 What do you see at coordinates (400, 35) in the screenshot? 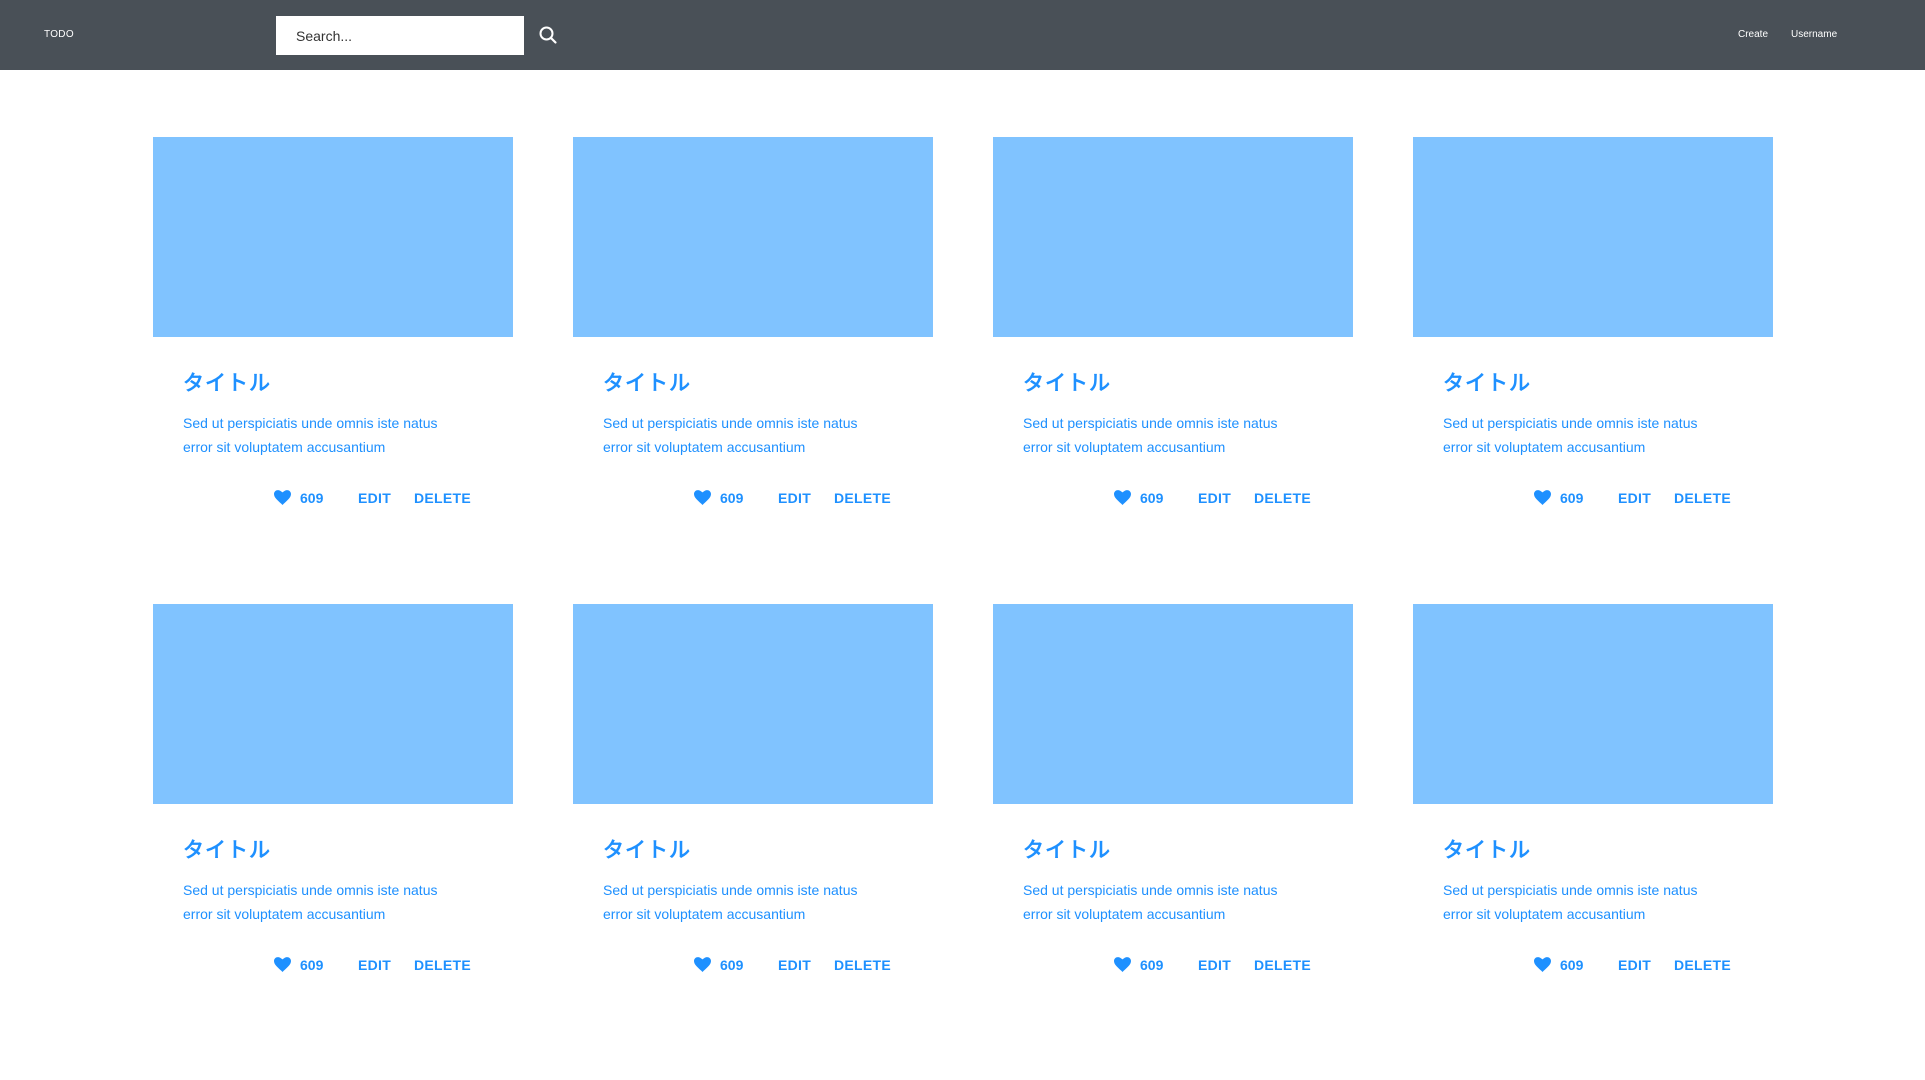
I see `search-input` at bounding box center [400, 35].